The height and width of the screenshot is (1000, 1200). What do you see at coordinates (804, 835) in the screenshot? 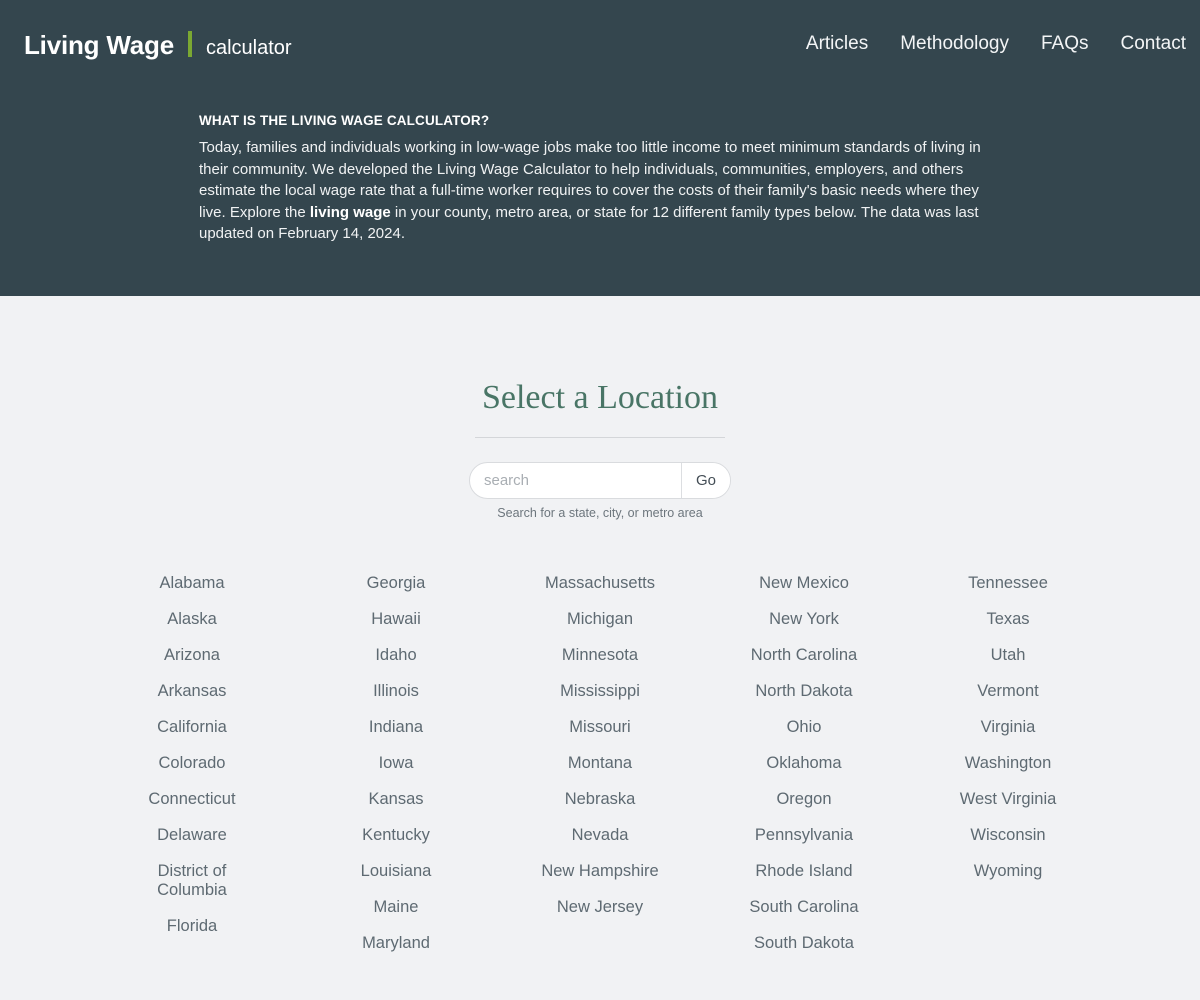
I see `state-link: Pennsylvania` at bounding box center [804, 835].